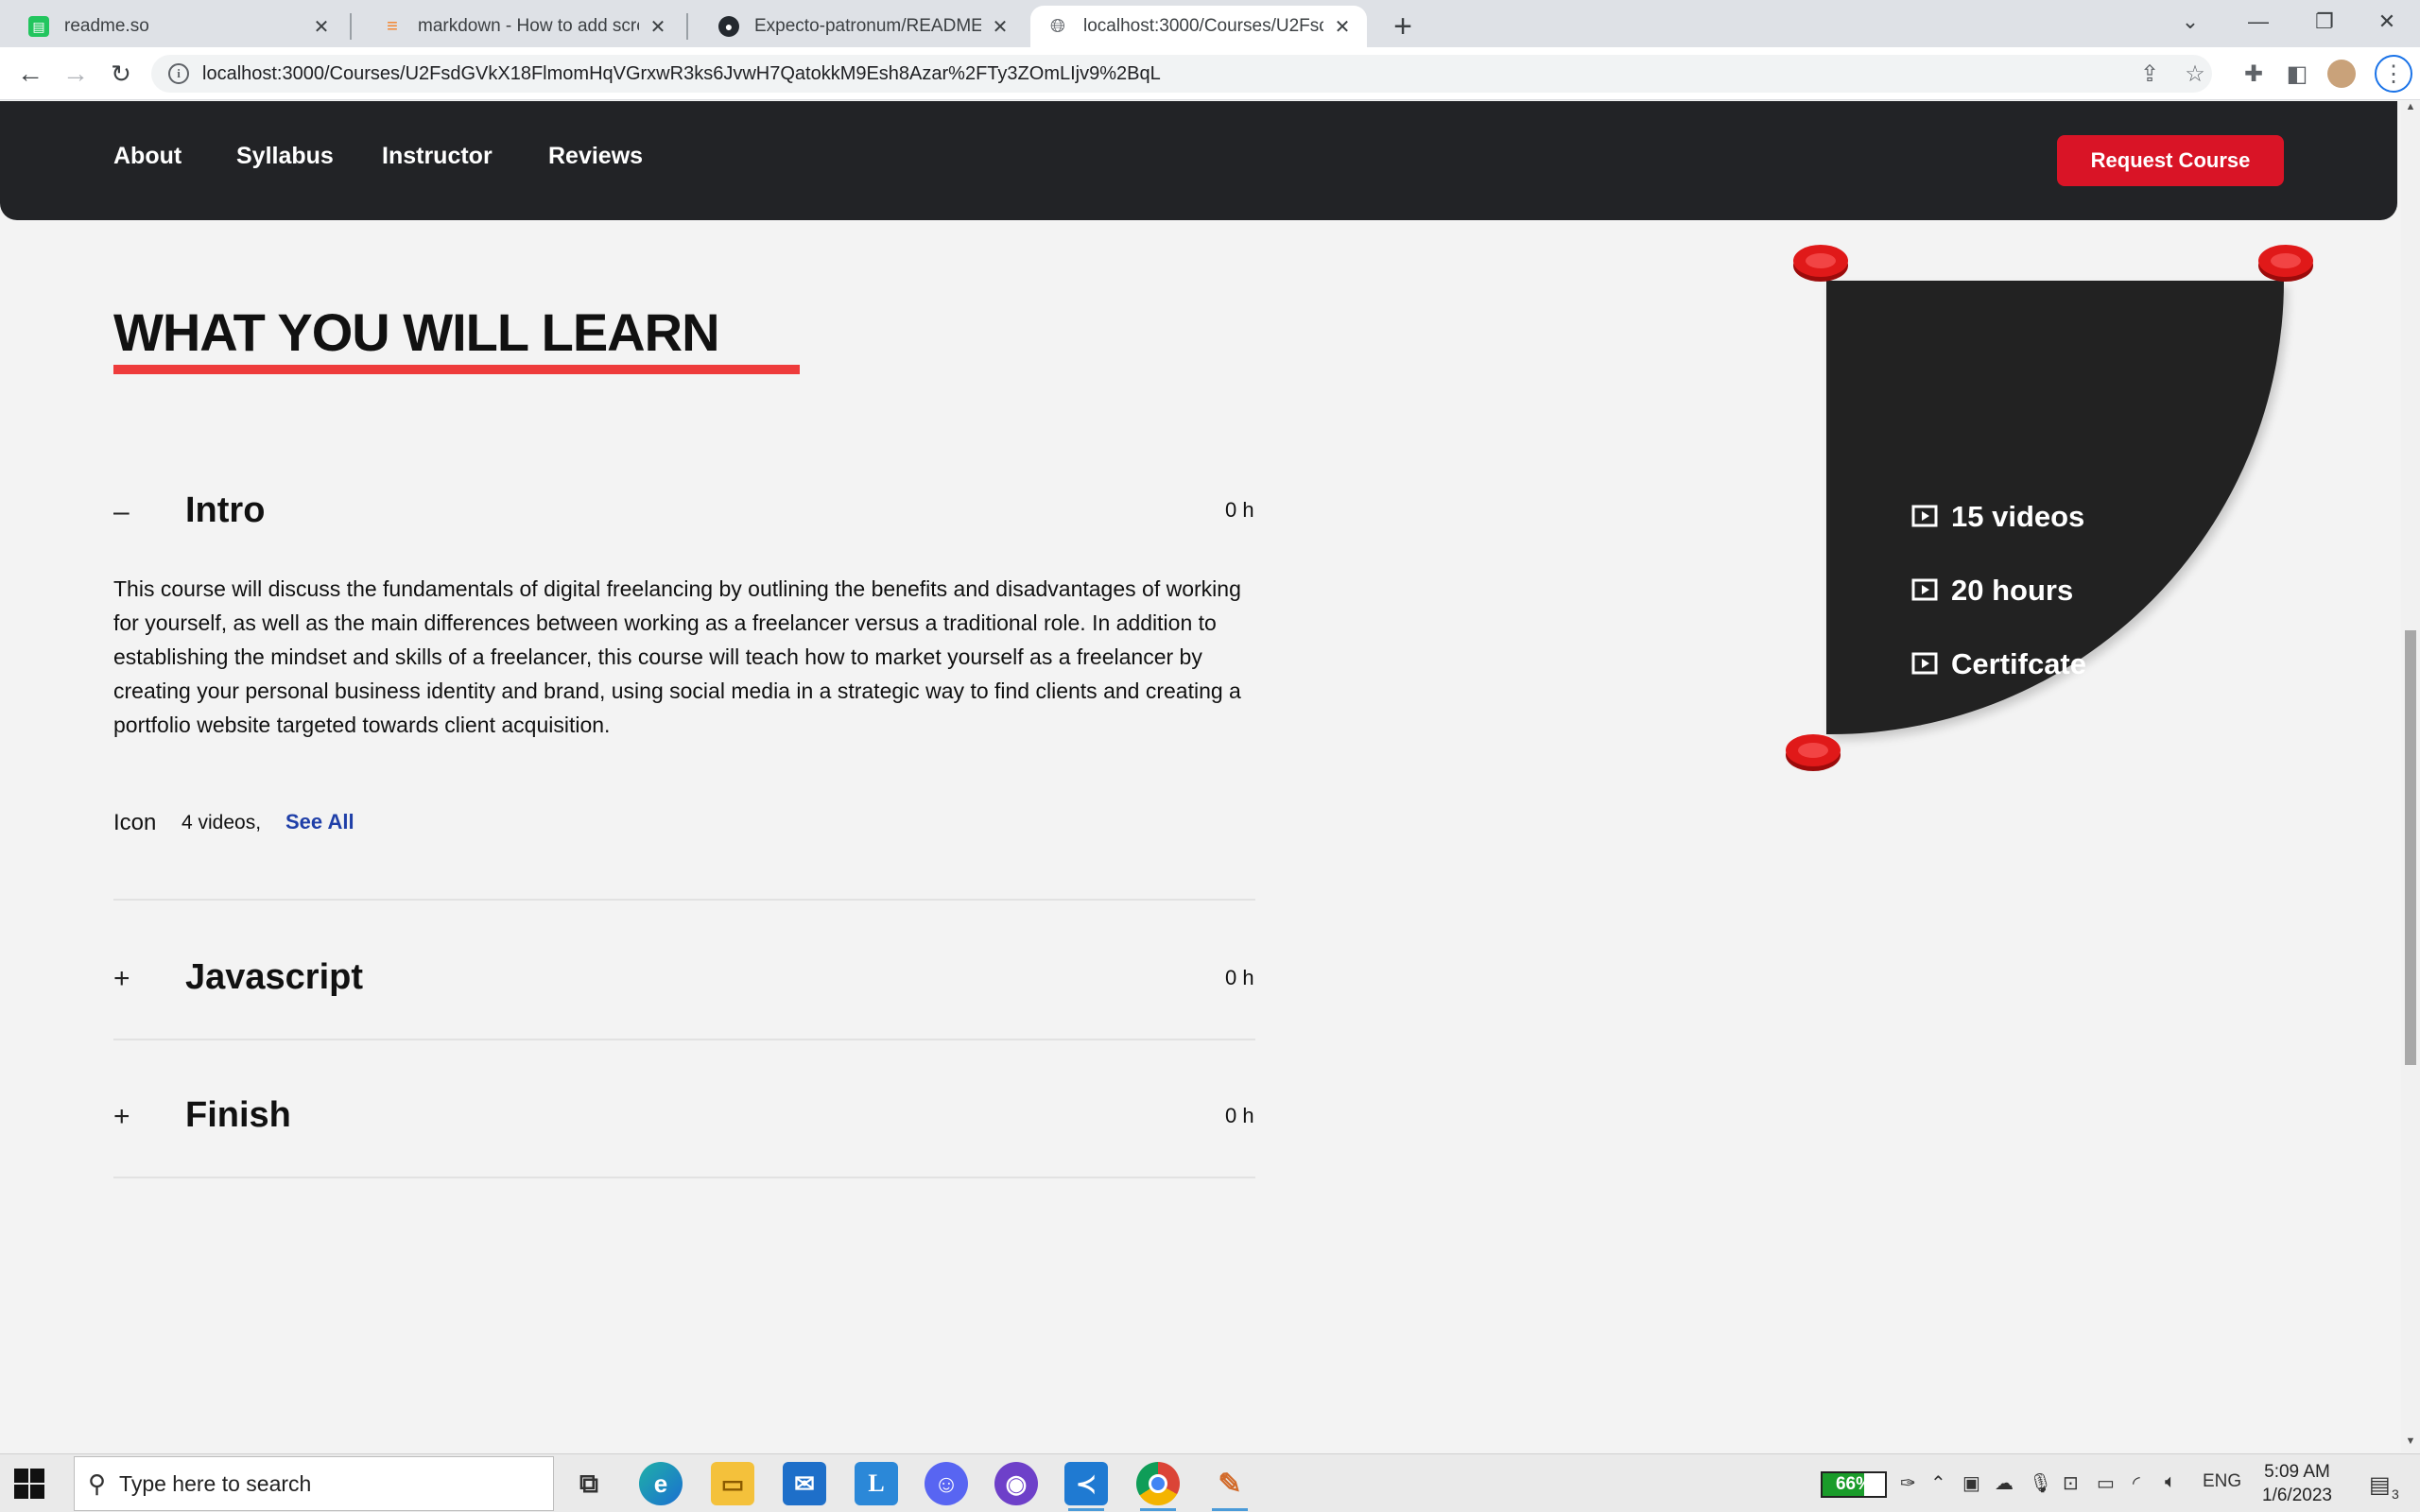 Image resolution: width=2420 pixels, height=1512 pixels. Describe the element at coordinates (2071, 1483) in the screenshot. I see `display-icon: ⊡` at that location.